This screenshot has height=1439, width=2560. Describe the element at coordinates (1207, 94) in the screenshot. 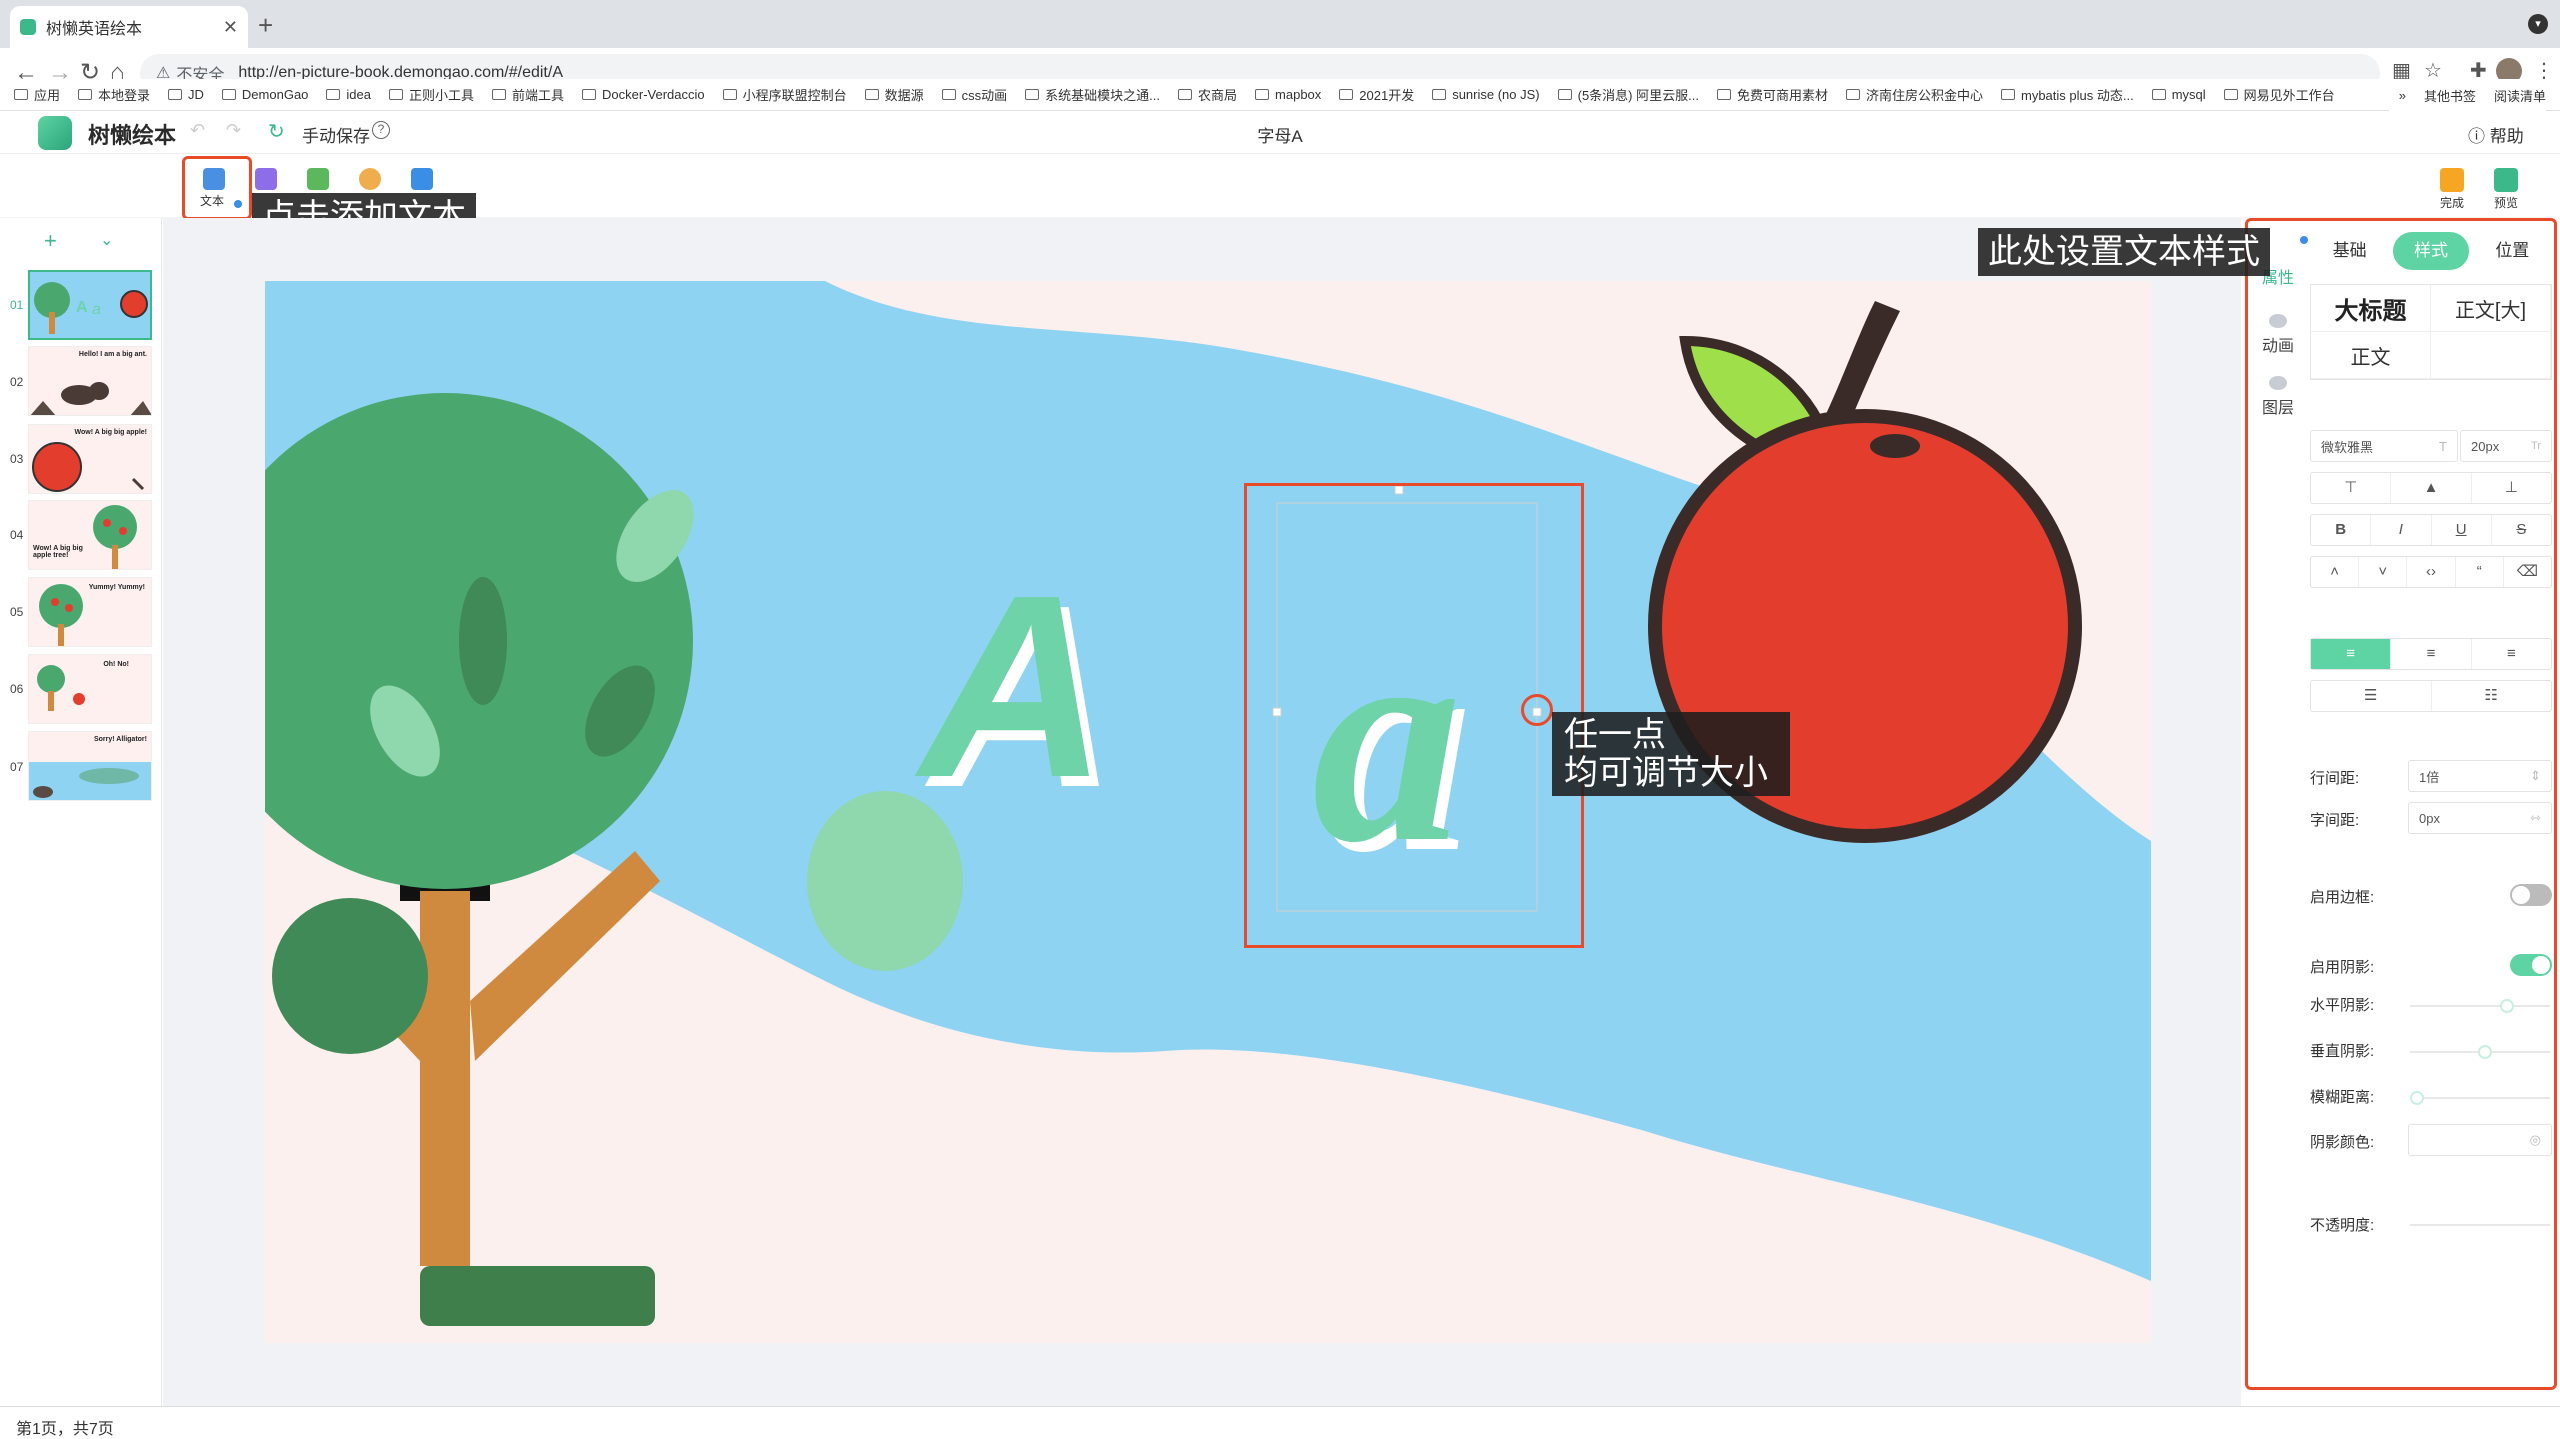

I see `bookmark-item: 农商局` at that location.